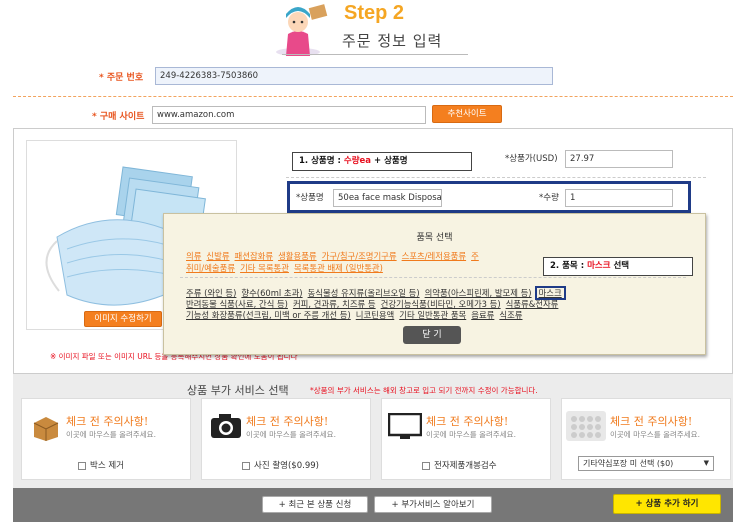  What do you see at coordinates (193, 256) in the screenshot?
I see `category-link: 의류` at bounding box center [193, 256].